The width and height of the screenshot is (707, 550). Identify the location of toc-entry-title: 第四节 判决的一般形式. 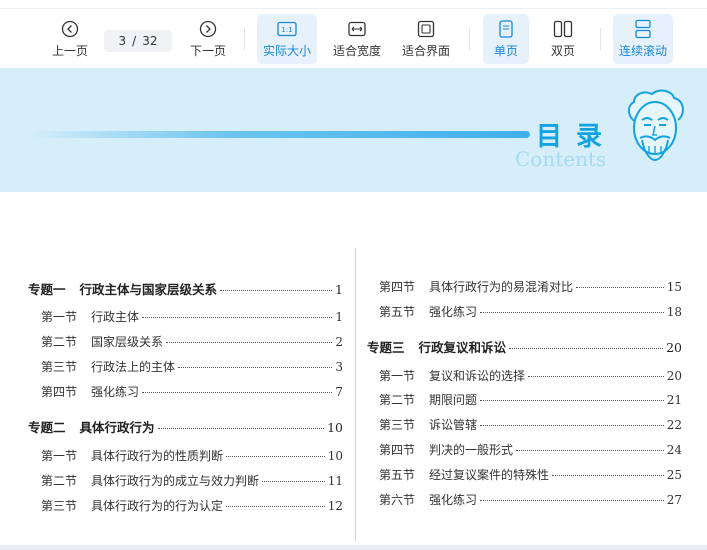
(446, 449).